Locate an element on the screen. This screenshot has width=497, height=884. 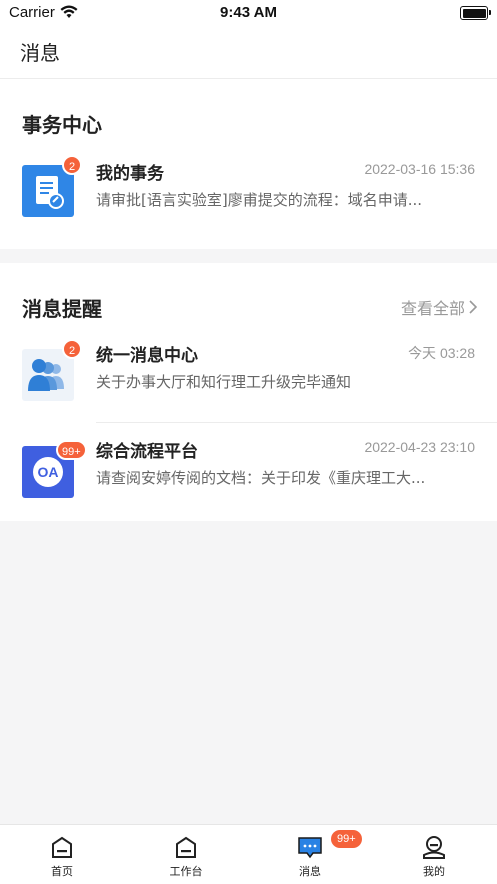
status-bar: Carrier 9:43 AM is located at coordinates (248, 13).